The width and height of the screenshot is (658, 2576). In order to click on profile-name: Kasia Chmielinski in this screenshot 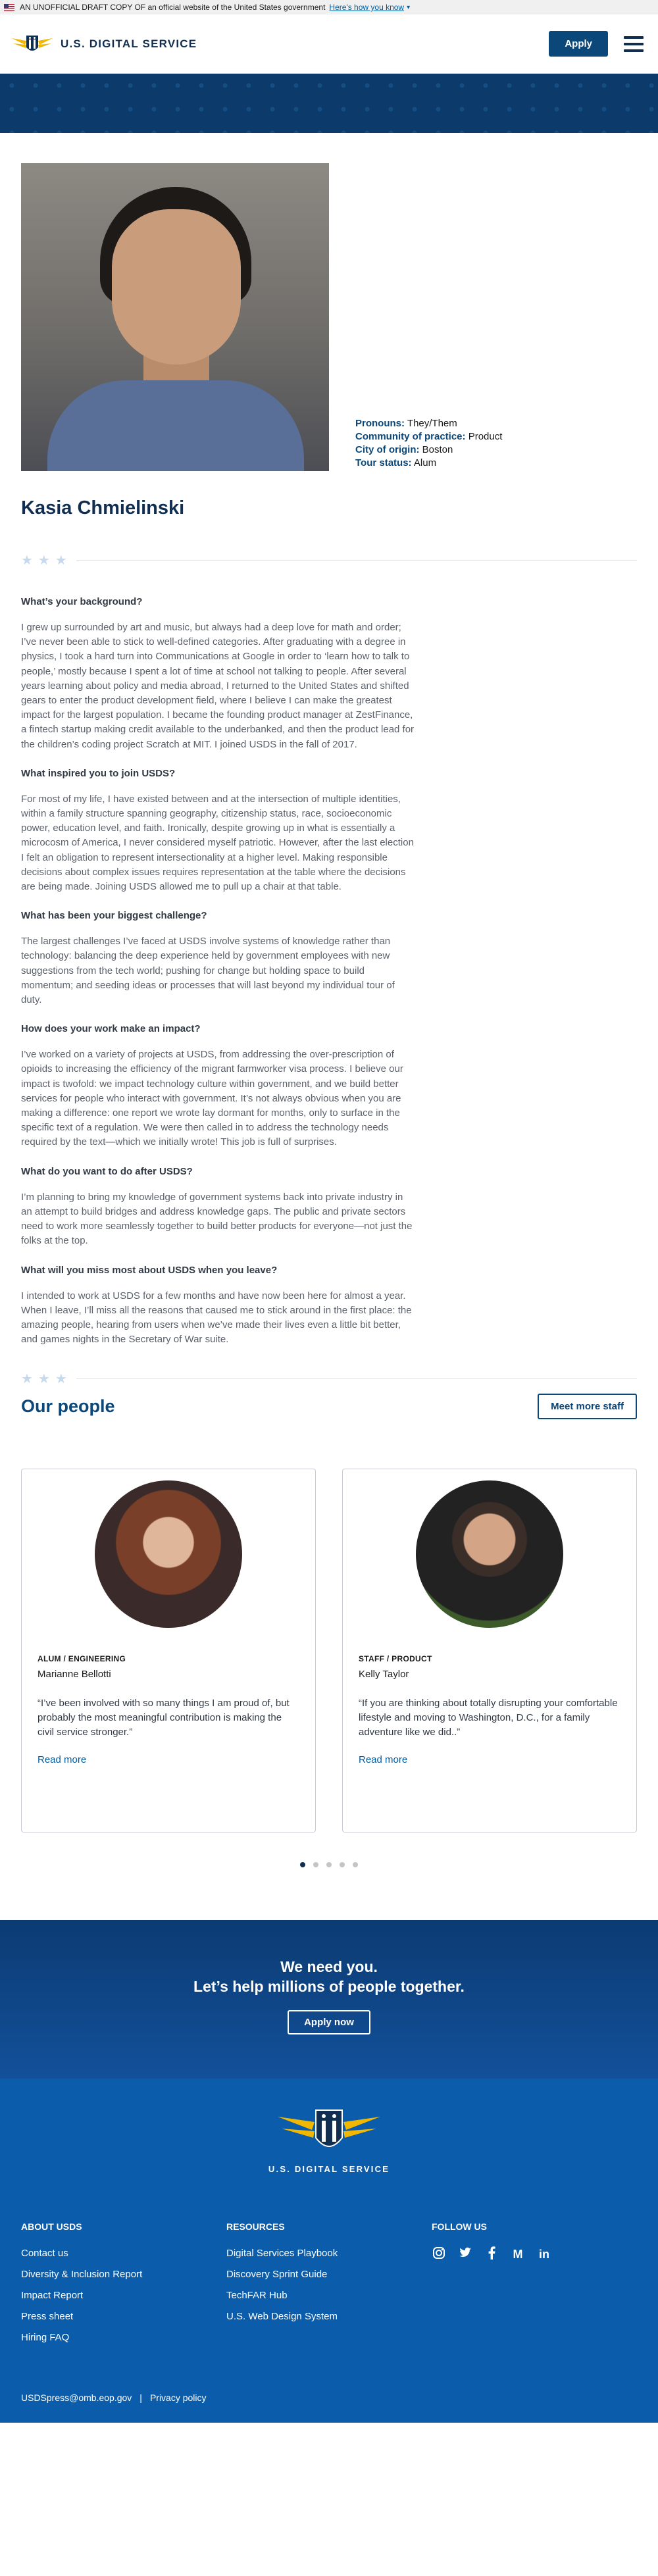, I will do `click(103, 508)`.